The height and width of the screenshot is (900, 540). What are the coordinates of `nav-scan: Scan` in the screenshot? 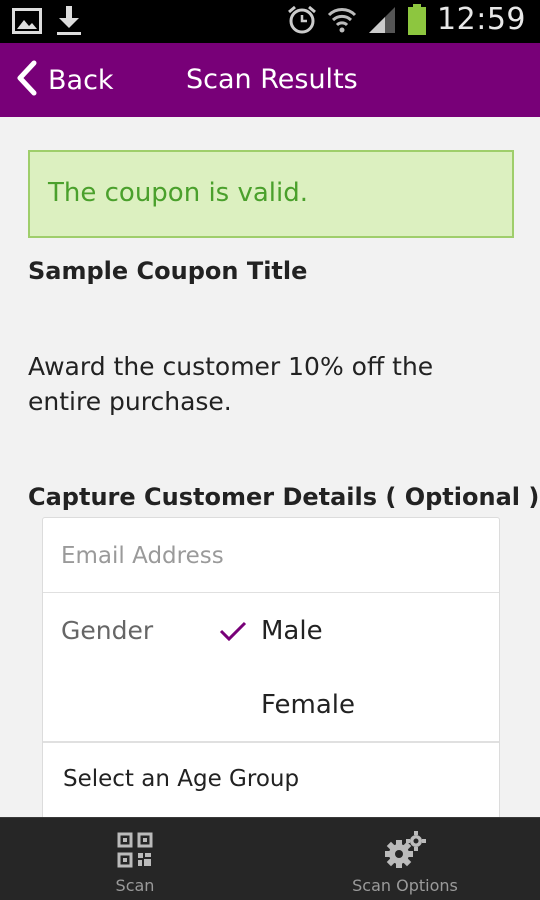 It's located at (135, 859).